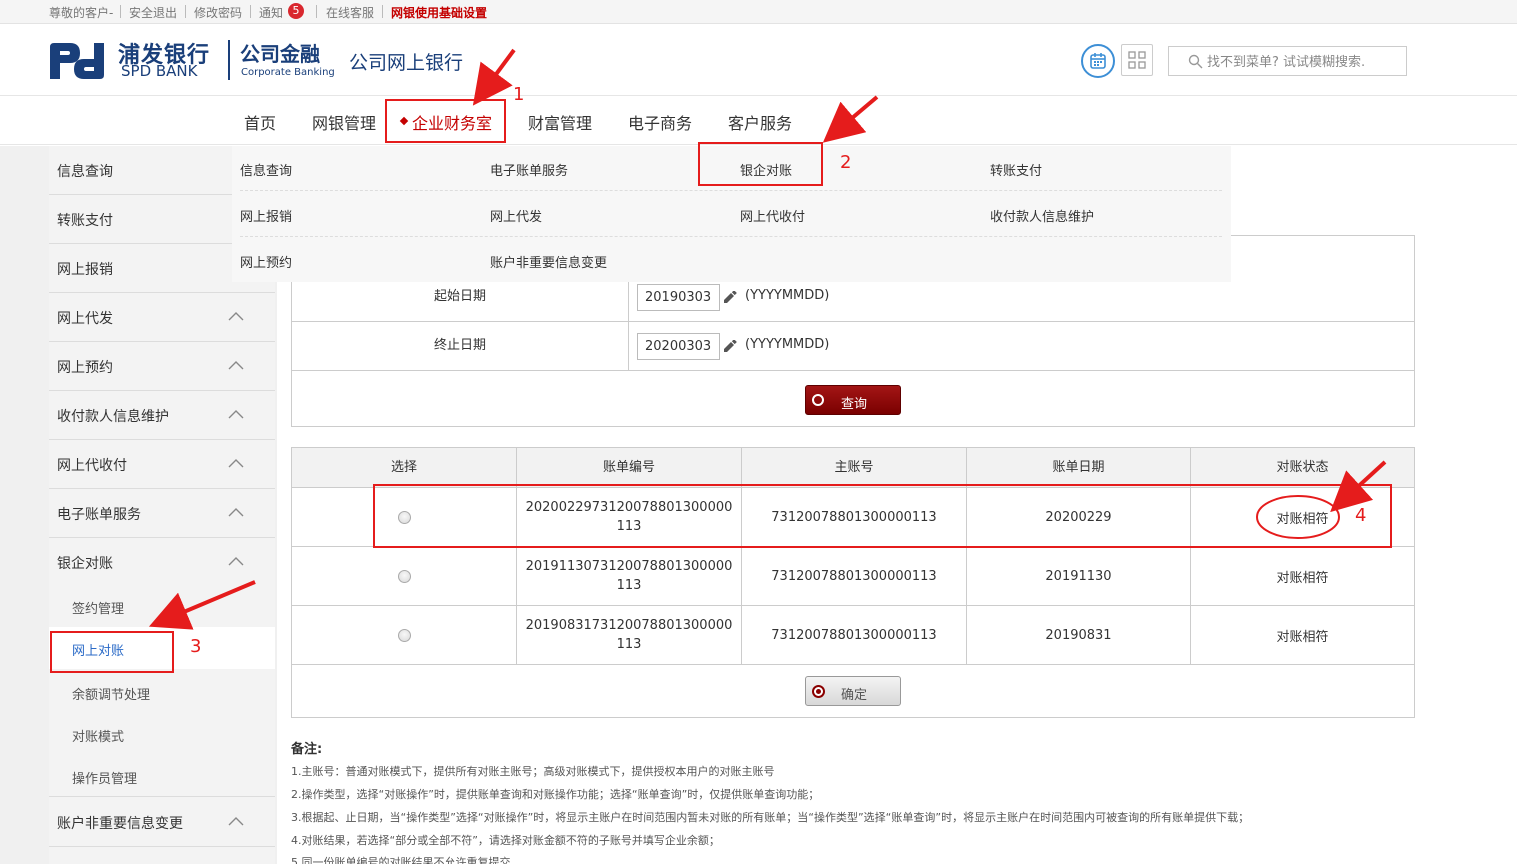  What do you see at coordinates (853, 346) in the screenshot?
I see `end-date-row: 终止日期 (YYYYMMDD)` at bounding box center [853, 346].